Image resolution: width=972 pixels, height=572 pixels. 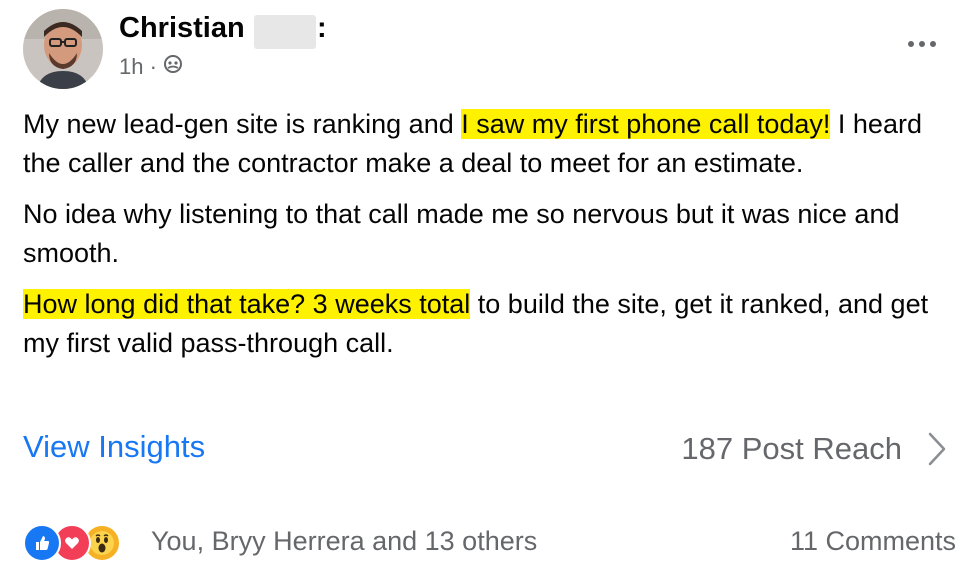 I want to click on more-options-button, so click(x=922, y=44).